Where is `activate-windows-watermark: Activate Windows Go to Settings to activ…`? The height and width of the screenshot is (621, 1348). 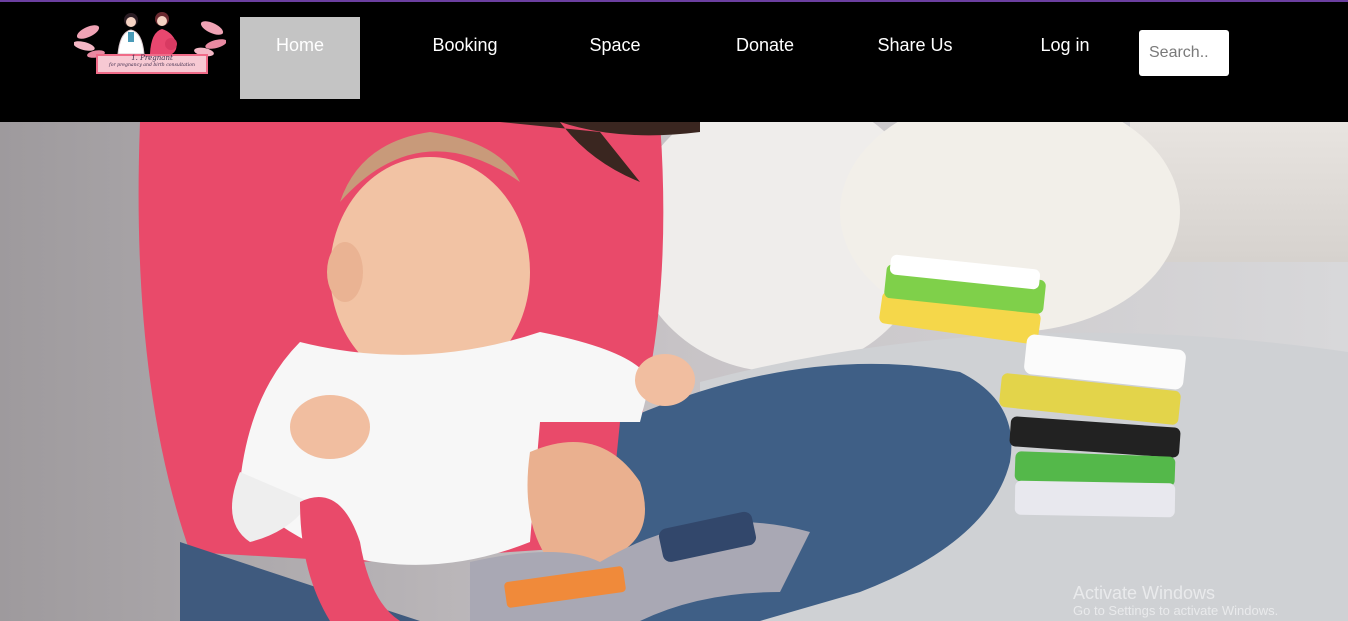 activate-windows-watermark: Activate Windows Go to Settings to activ… is located at coordinates (1203, 601).